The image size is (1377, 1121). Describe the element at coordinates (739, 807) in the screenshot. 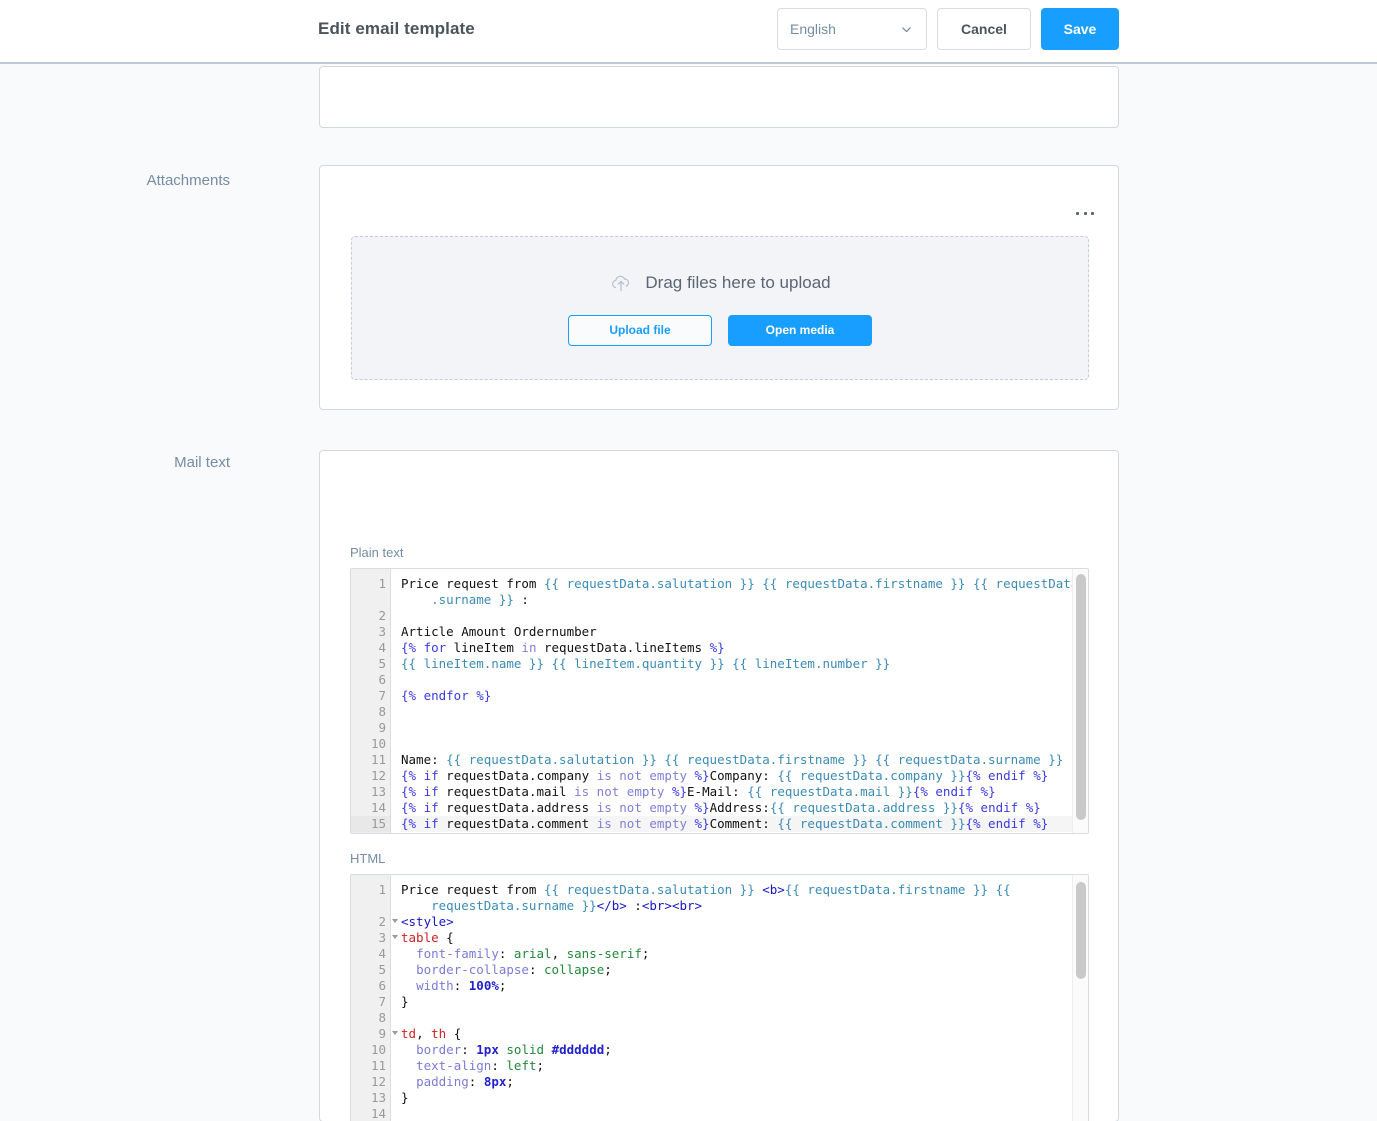

I see `code-token: Address:` at that location.